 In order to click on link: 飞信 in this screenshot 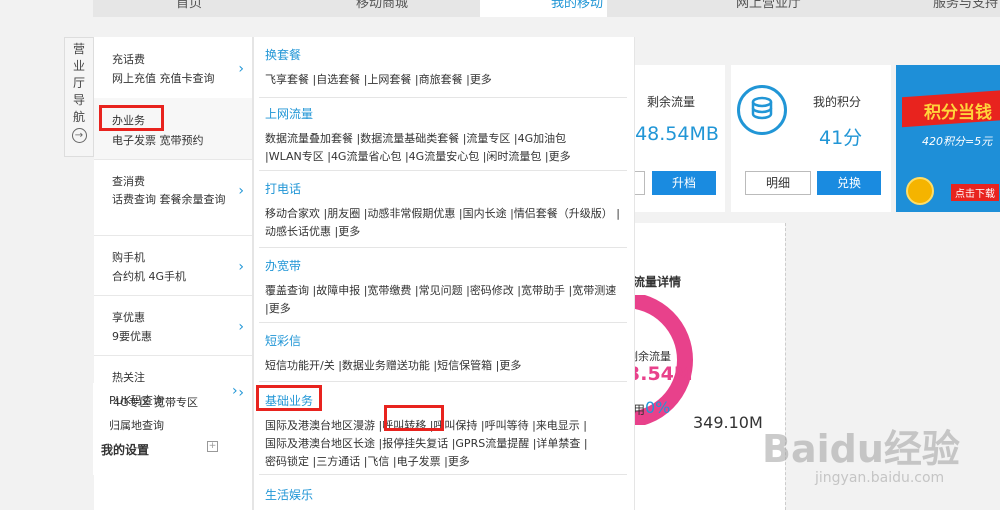, I will do `click(378, 461)`.